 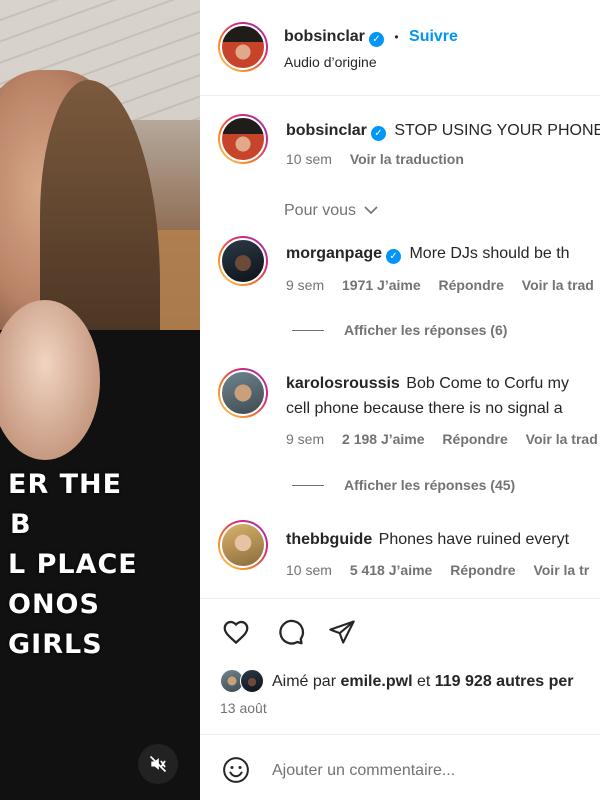 I want to click on likes-prefix: Aimé par, so click(x=304, y=681).